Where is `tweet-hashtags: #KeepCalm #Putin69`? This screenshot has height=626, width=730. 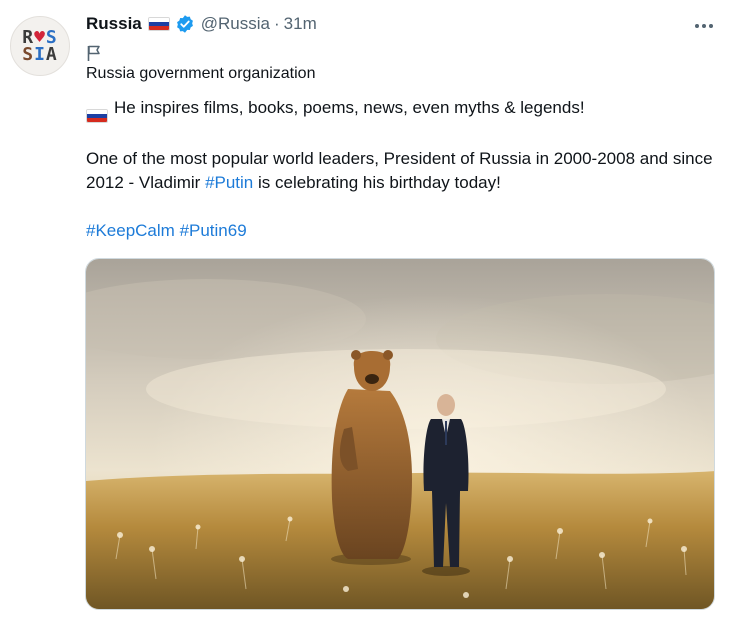 tweet-hashtags: #KeepCalm #Putin69 is located at coordinates (401, 231).